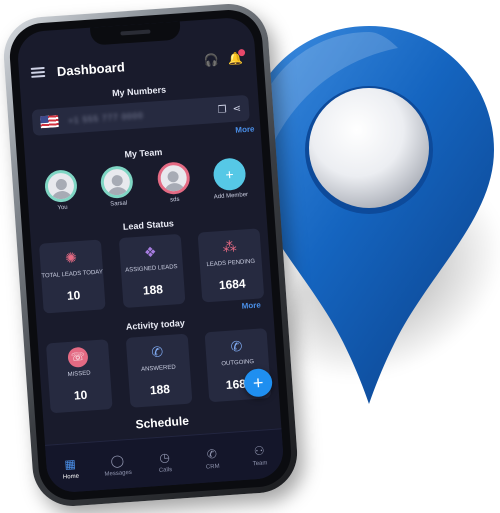 The image size is (500, 513). What do you see at coordinates (38, 72) in the screenshot?
I see `menu-icon` at bounding box center [38, 72].